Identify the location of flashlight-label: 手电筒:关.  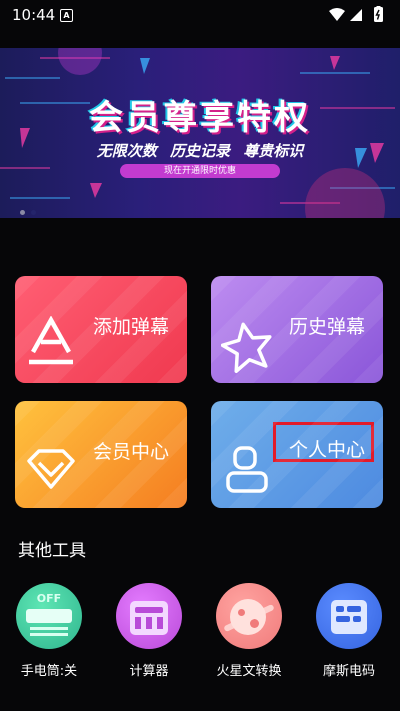
(49, 671).